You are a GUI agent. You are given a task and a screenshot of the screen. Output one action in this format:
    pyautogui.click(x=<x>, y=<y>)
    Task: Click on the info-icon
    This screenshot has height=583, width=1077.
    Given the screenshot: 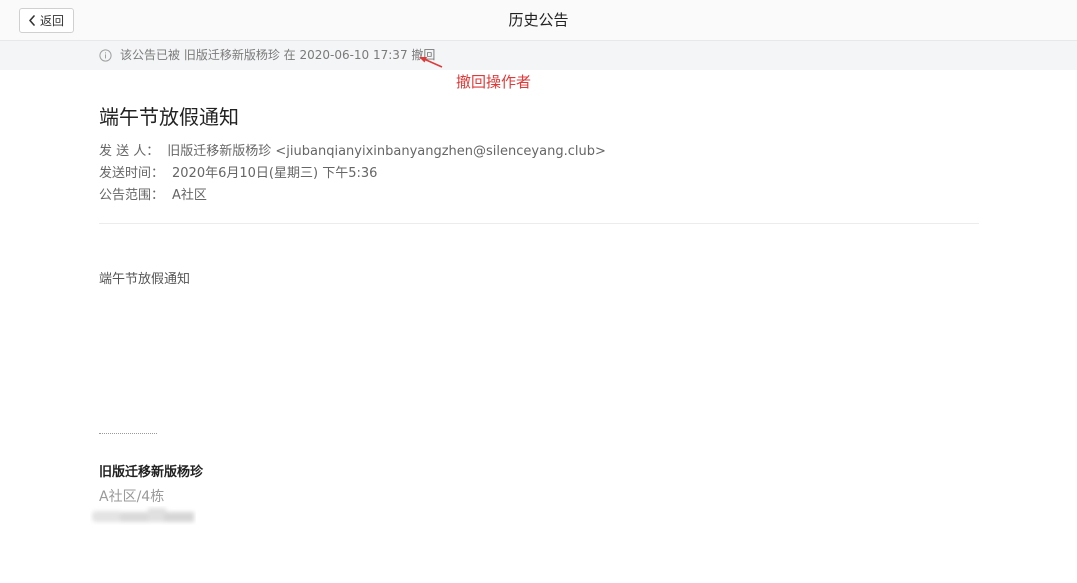 What is the action you would take?
    pyautogui.click(x=105, y=55)
    